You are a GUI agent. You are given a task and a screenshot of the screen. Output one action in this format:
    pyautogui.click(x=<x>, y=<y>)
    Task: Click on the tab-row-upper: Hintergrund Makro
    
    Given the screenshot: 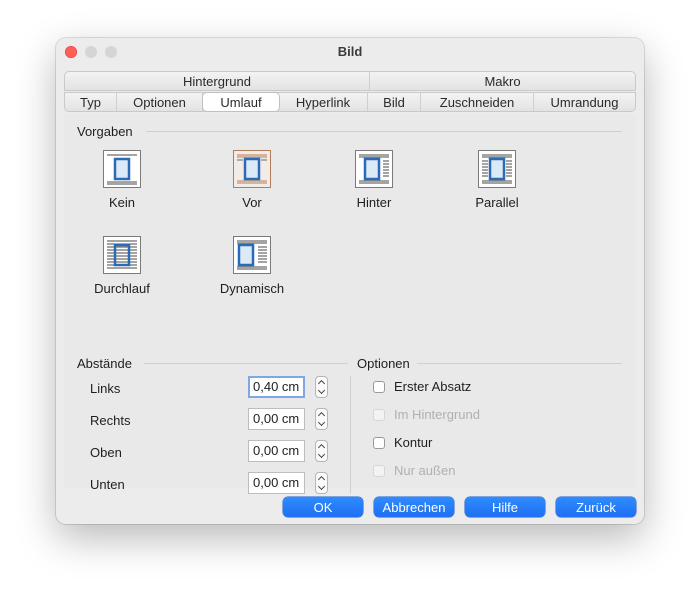 What is the action you would take?
    pyautogui.click(x=350, y=81)
    